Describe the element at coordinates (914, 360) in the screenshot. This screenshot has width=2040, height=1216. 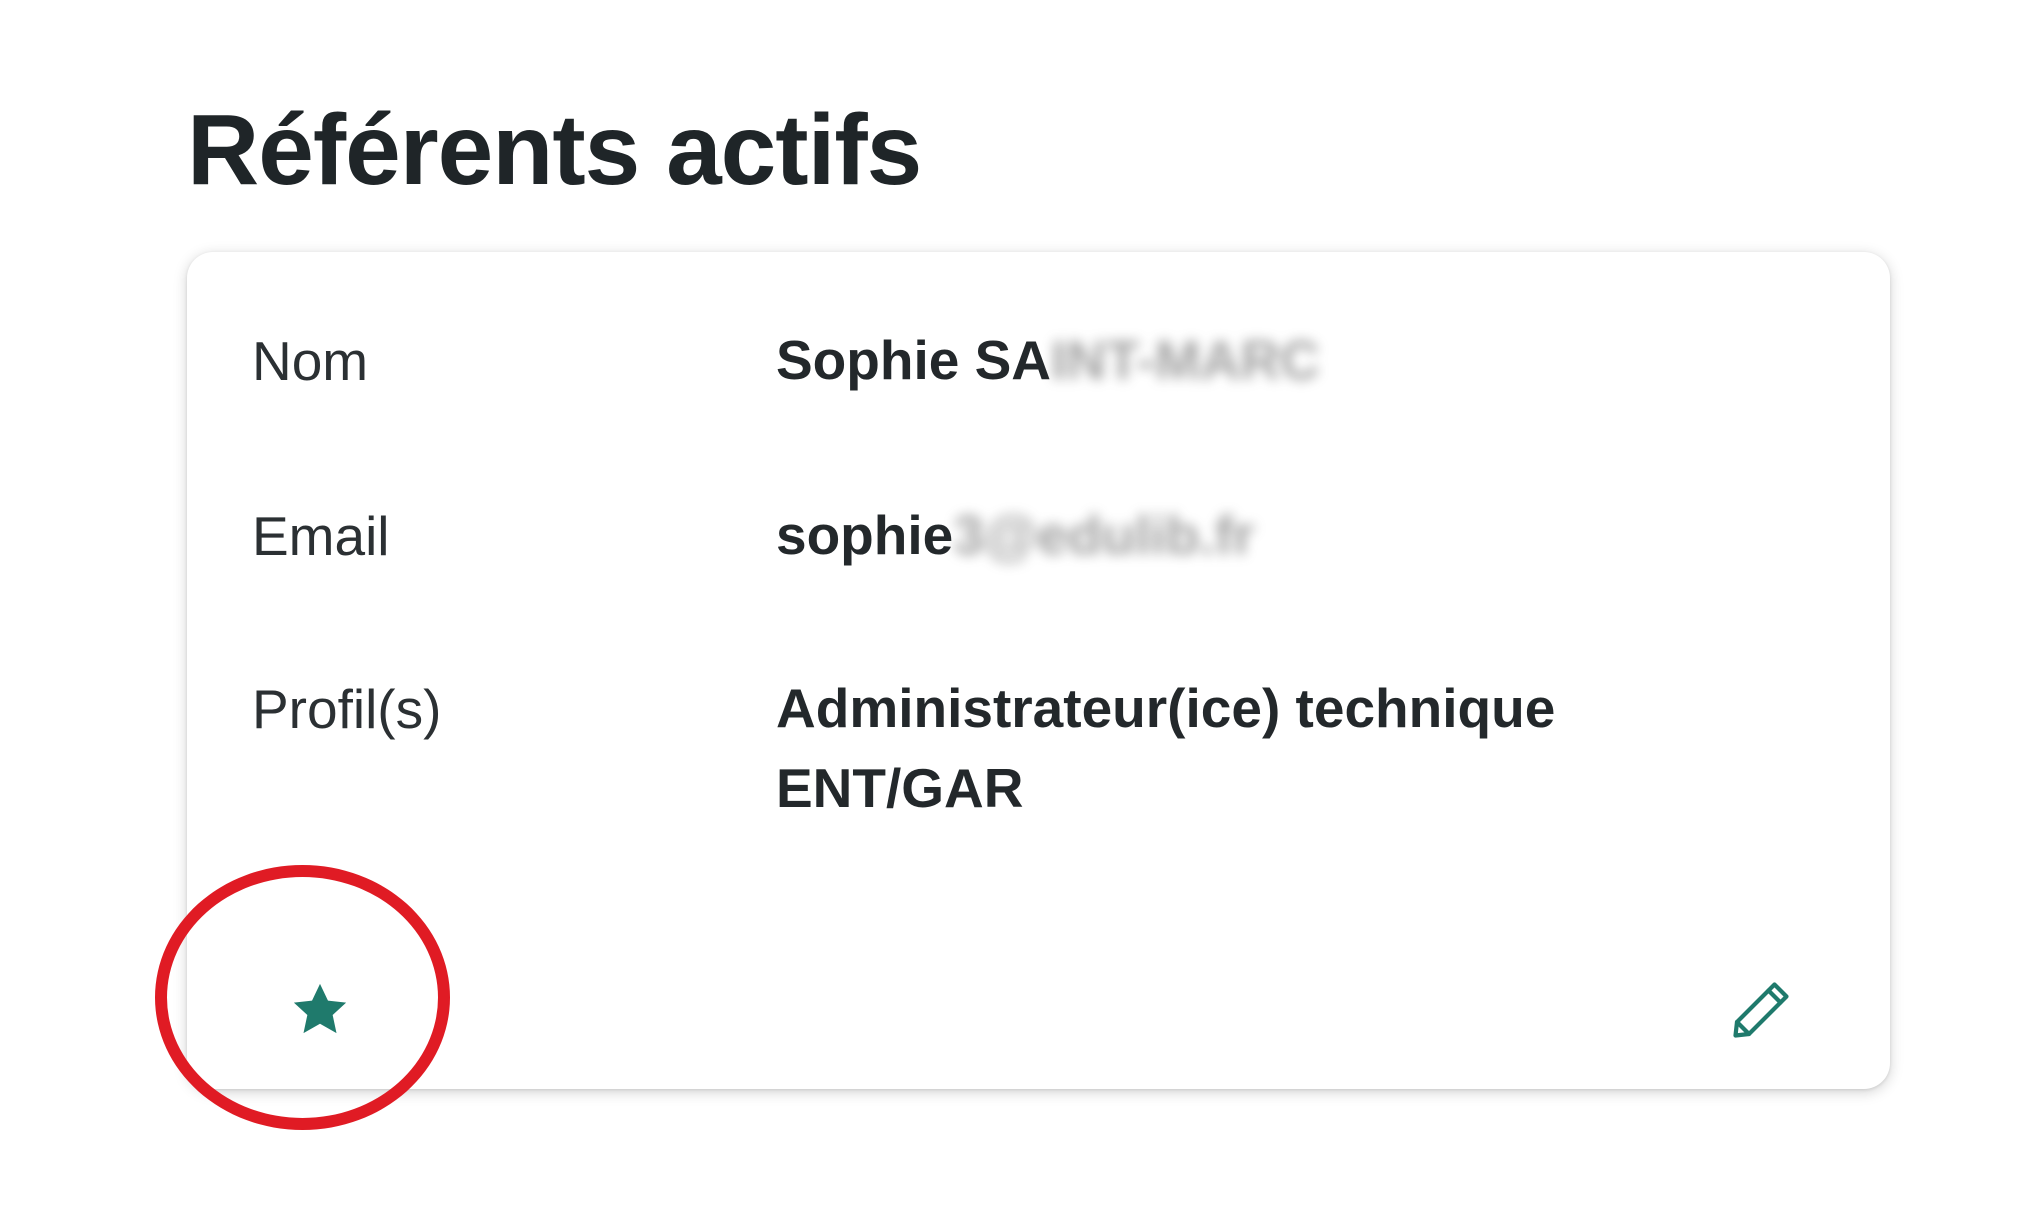
I see `name-value-visible: Sophie SA` at that location.